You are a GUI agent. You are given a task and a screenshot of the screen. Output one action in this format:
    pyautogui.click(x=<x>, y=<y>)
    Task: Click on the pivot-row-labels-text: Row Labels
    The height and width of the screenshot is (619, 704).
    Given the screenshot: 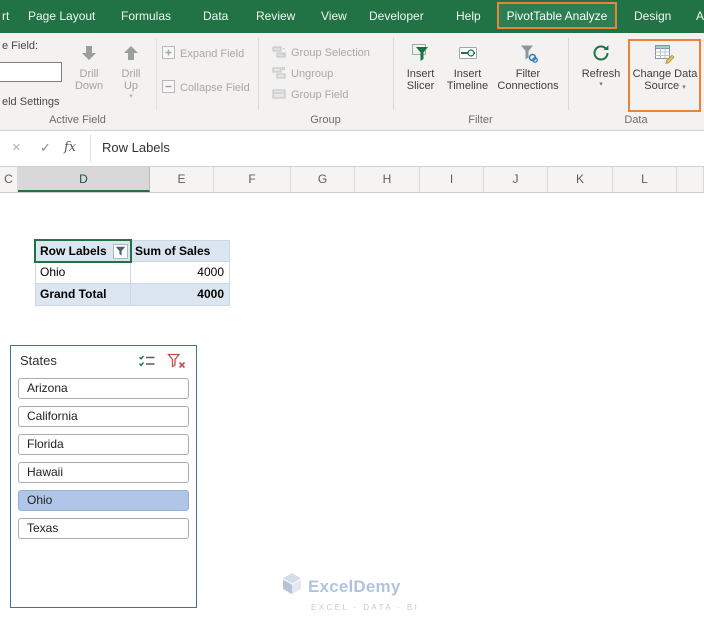 What is the action you would take?
    pyautogui.click(x=73, y=251)
    